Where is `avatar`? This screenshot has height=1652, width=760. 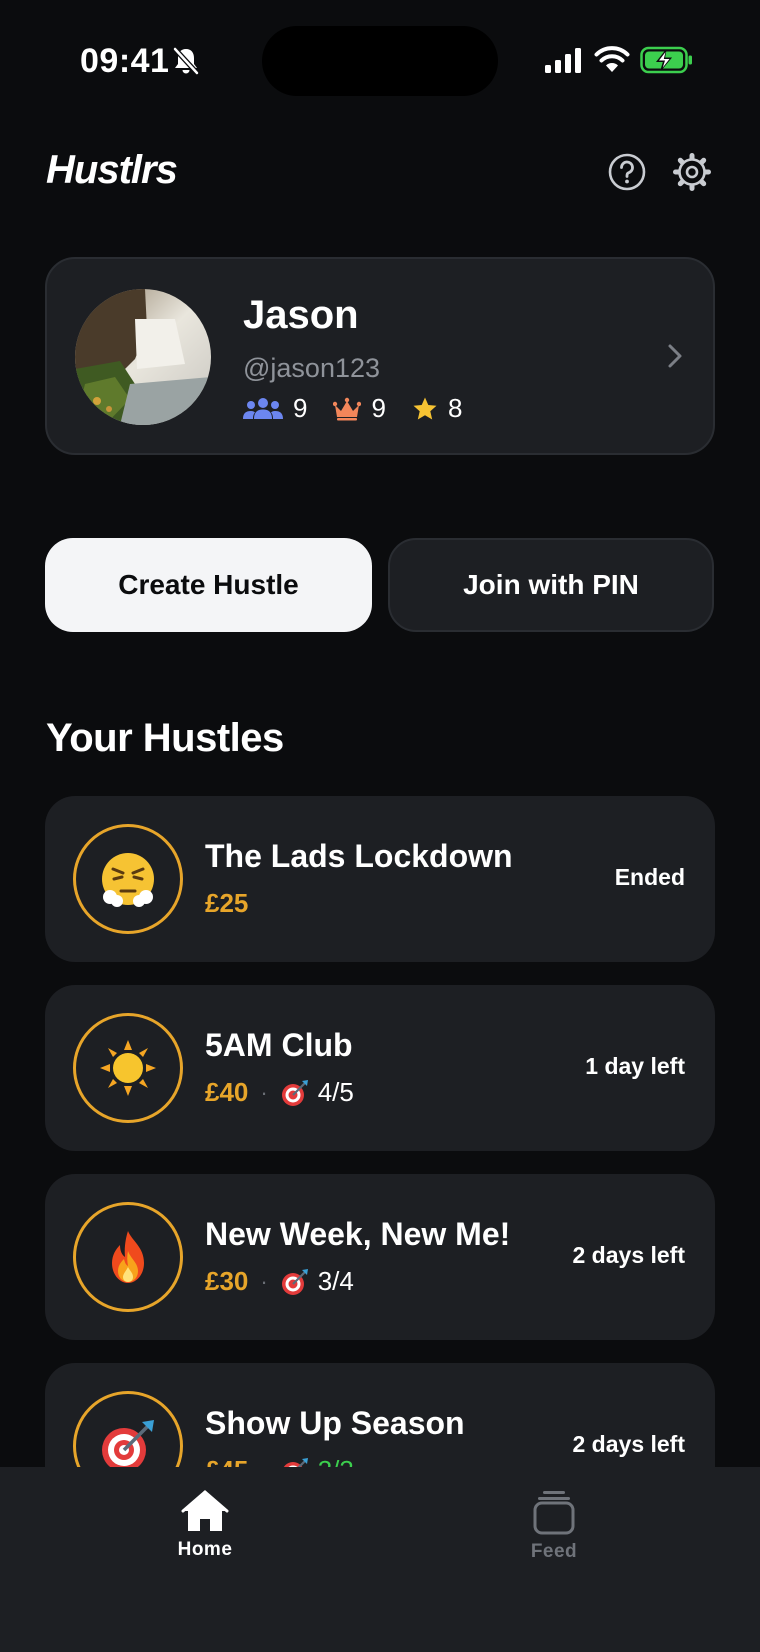 avatar is located at coordinates (143, 357).